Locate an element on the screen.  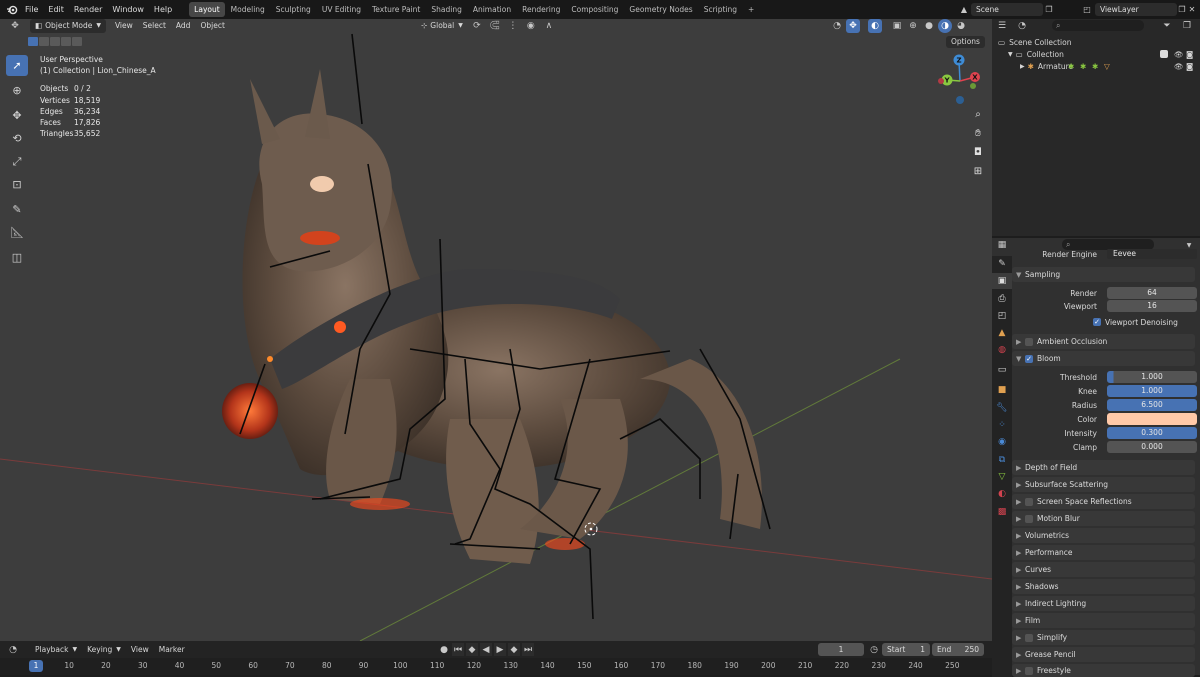
overlay-toggle-icon: ◐ is located at coordinates (875, 26).